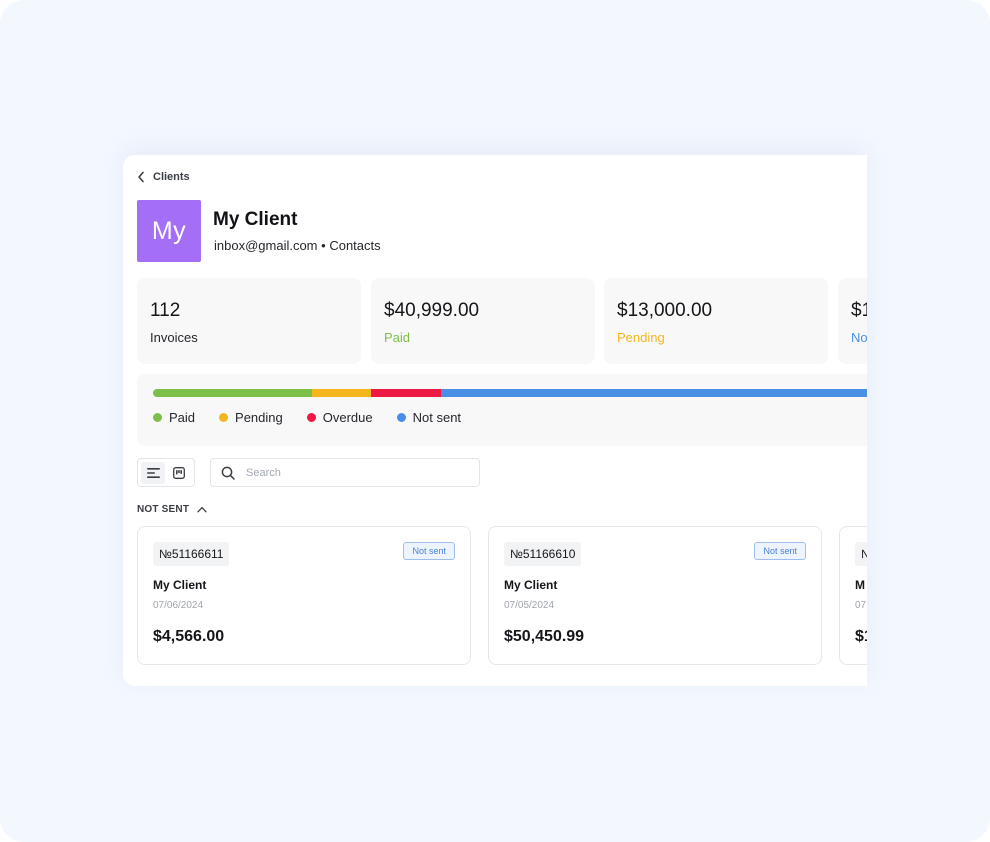 Image resolution: width=990 pixels, height=842 pixels. Describe the element at coordinates (347, 417) in the screenshot. I see `legend-label: Overdue` at that location.